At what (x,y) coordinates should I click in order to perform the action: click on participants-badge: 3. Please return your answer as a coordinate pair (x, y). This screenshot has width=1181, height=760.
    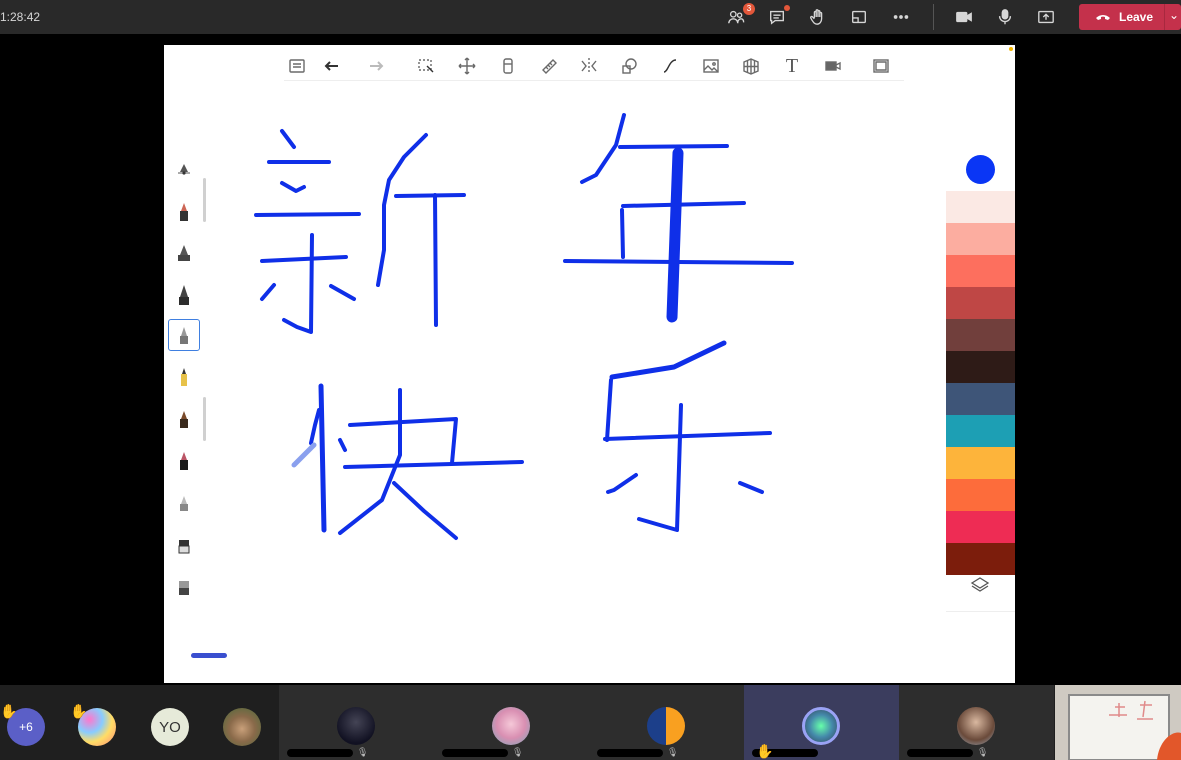
    Looking at the image, I should click on (749, 9).